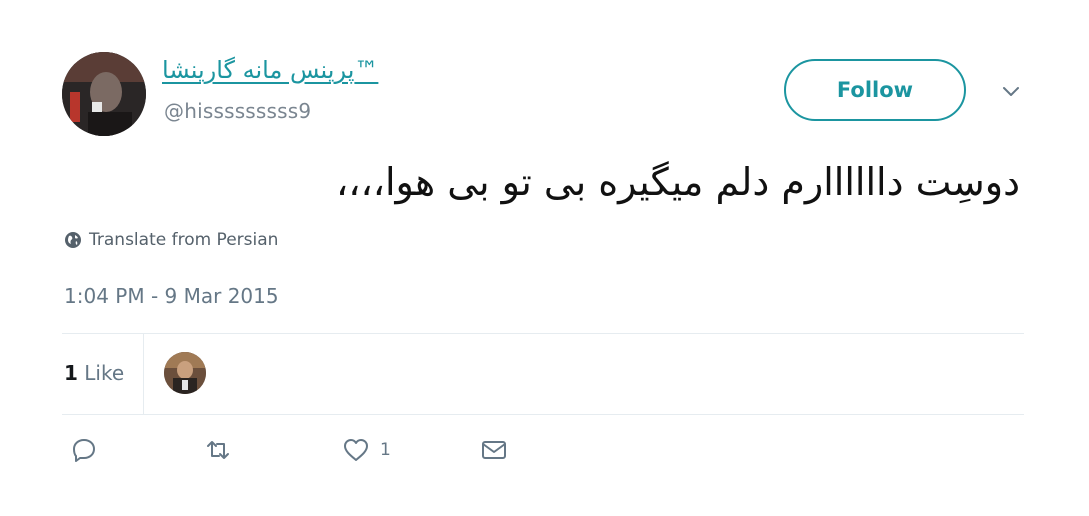 This screenshot has height=516, width=1089. I want to click on reply-button, so click(84, 450).